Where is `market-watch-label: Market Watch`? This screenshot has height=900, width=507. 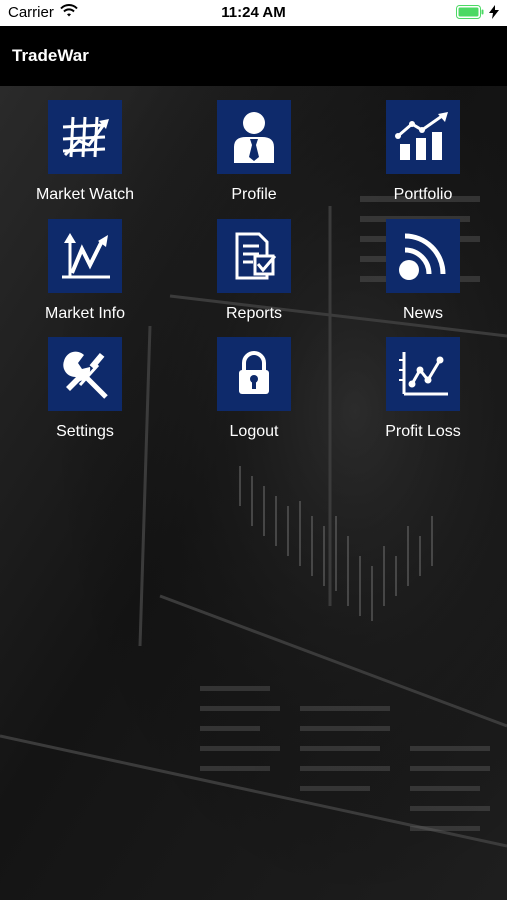 market-watch-label: Market Watch is located at coordinates (85, 194).